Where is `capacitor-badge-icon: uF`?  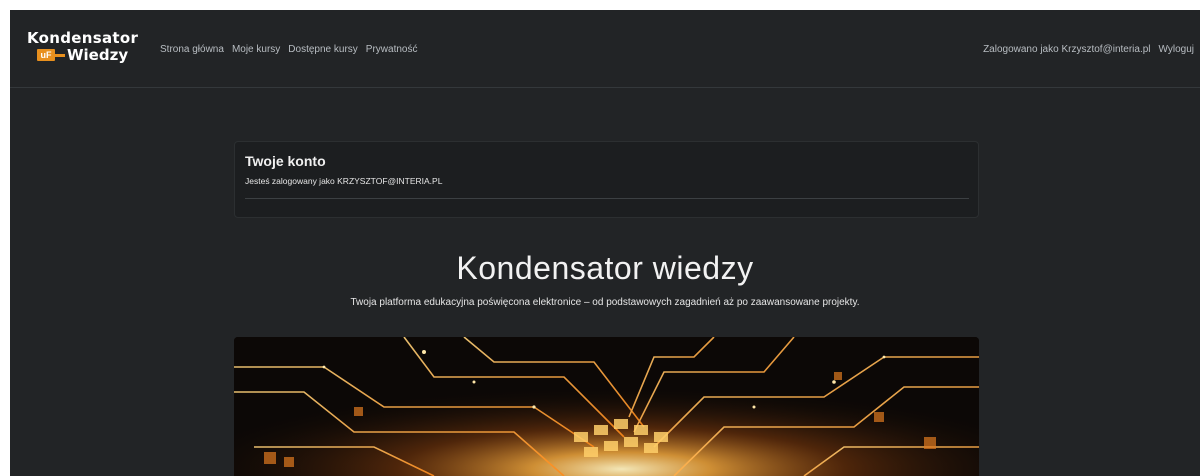
capacitor-badge-icon: uF is located at coordinates (46, 55).